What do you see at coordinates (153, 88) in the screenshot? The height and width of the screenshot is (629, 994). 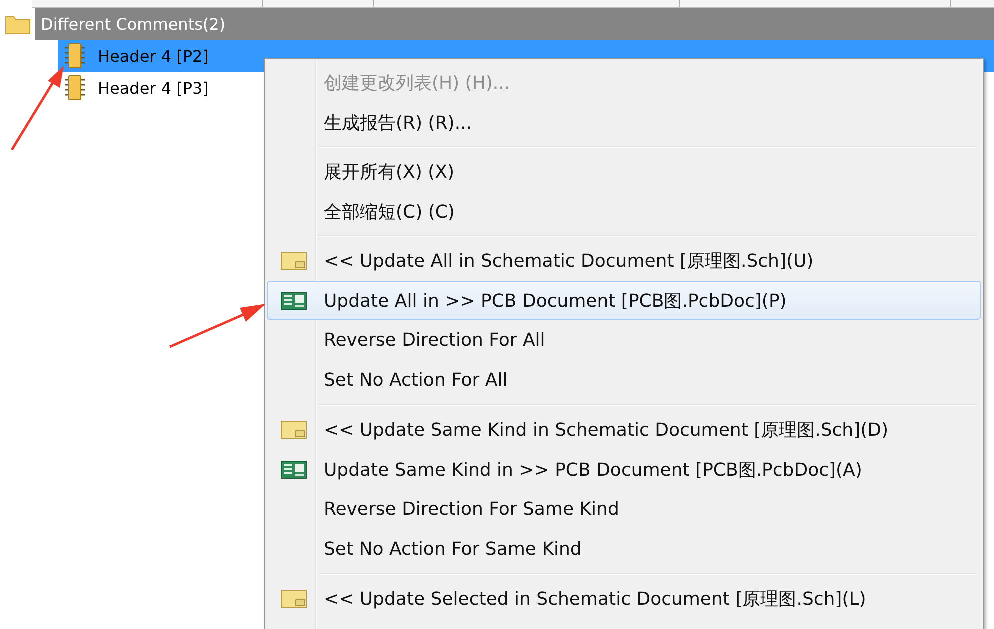 I see `component-name: Header 4 [P3]` at bounding box center [153, 88].